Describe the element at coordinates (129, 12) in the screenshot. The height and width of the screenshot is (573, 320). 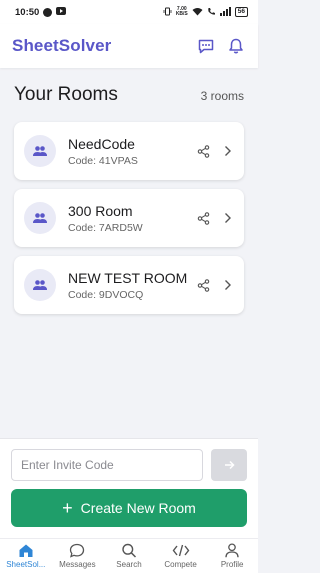
I see `status-bar: 10:50 7.00 KB/S 56` at that location.